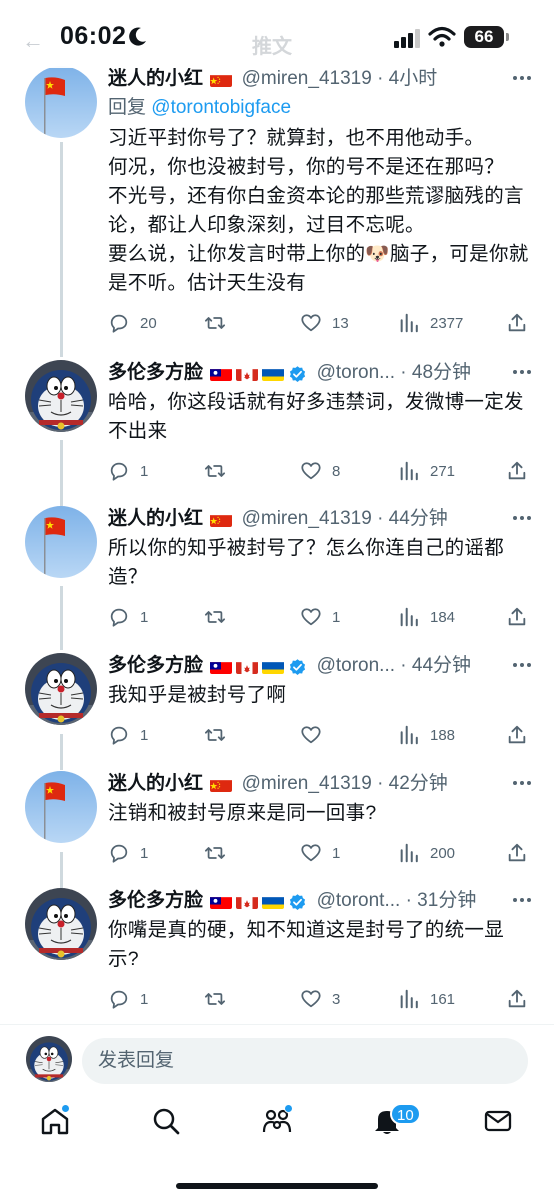  What do you see at coordinates (426, 999) in the screenshot?
I see `views-button: 161` at bounding box center [426, 999].